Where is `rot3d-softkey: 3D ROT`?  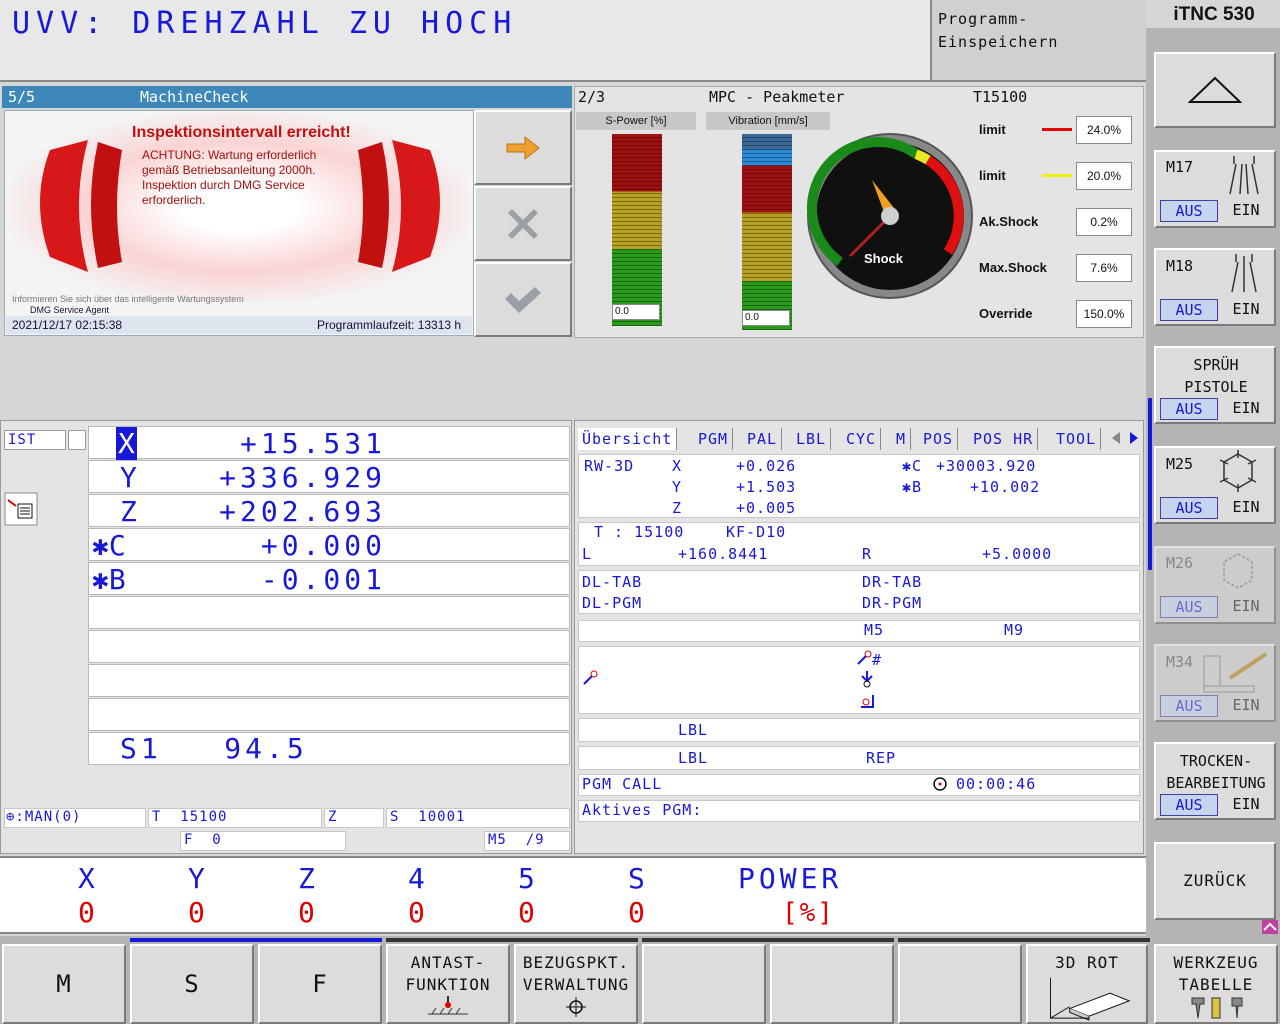
rot3d-softkey: 3D ROT is located at coordinates (1087, 984).